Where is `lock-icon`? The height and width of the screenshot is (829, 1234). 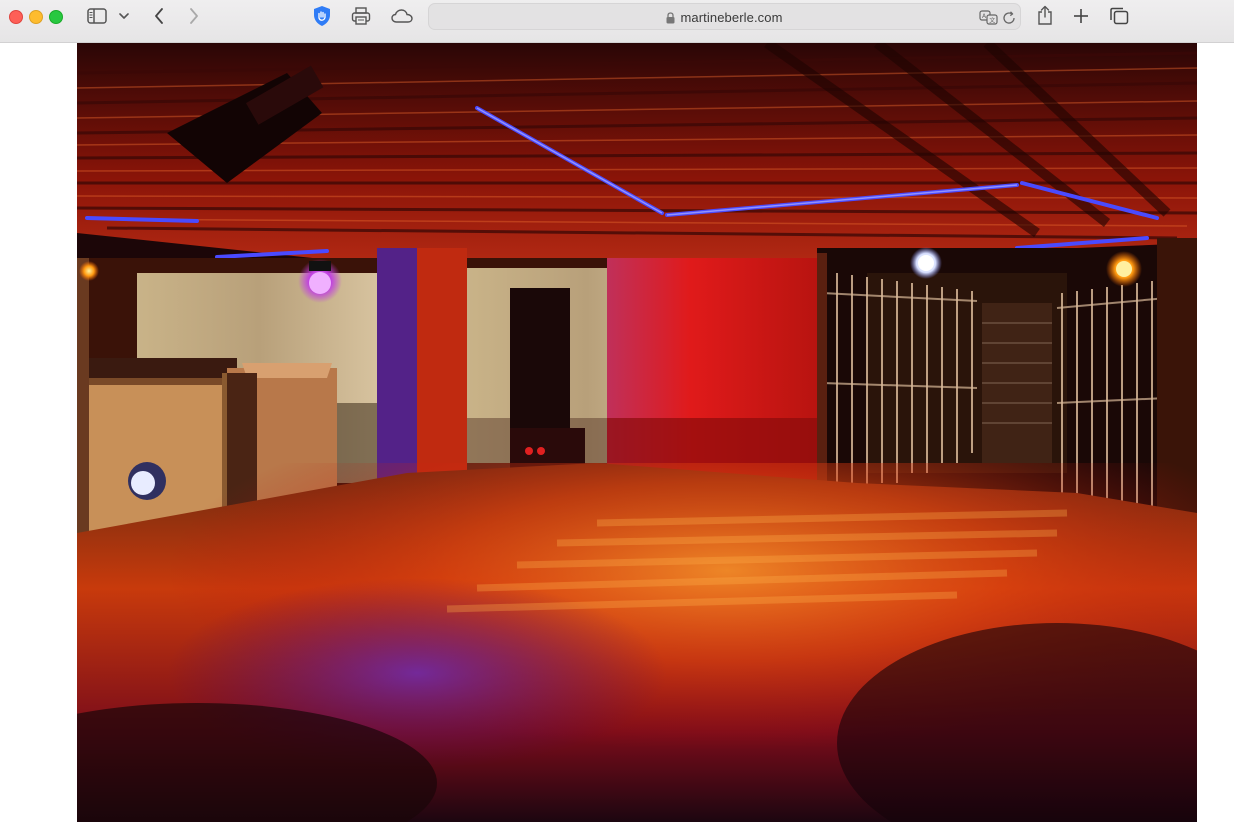
lock-icon is located at coordinates (670, 17).